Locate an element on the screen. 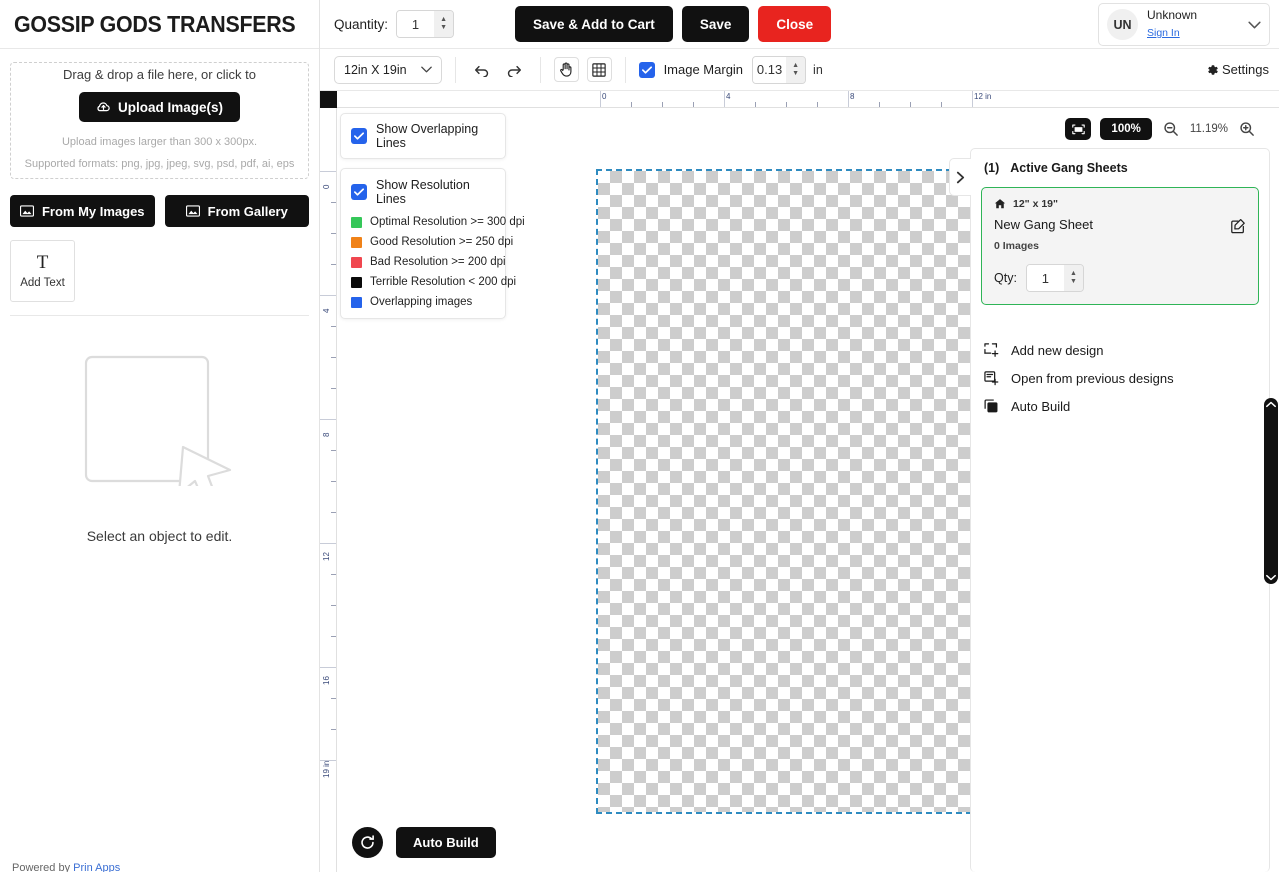 Image resolution: width=1279 pixels, height=872 pixels. gang-sheet-qty-label: Qty: is located at coordinates (1005, 278).